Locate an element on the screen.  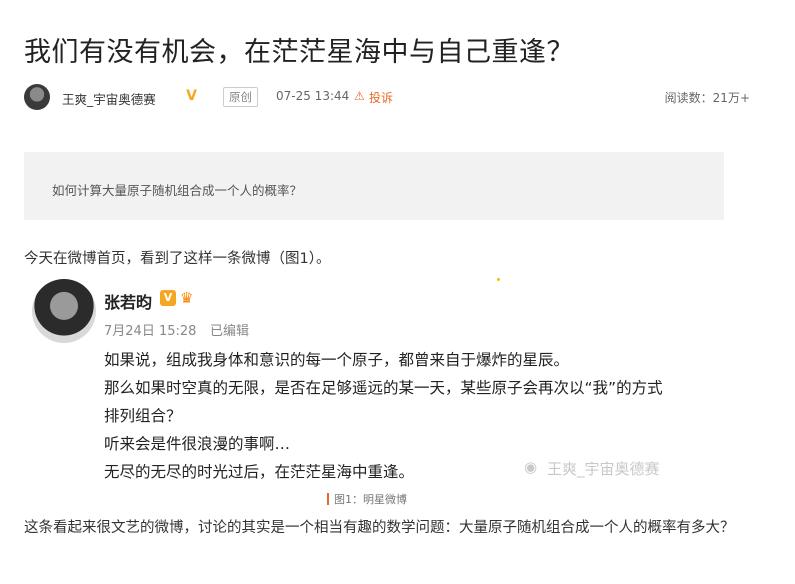
caption-marker is located at coordinates (328, 499).